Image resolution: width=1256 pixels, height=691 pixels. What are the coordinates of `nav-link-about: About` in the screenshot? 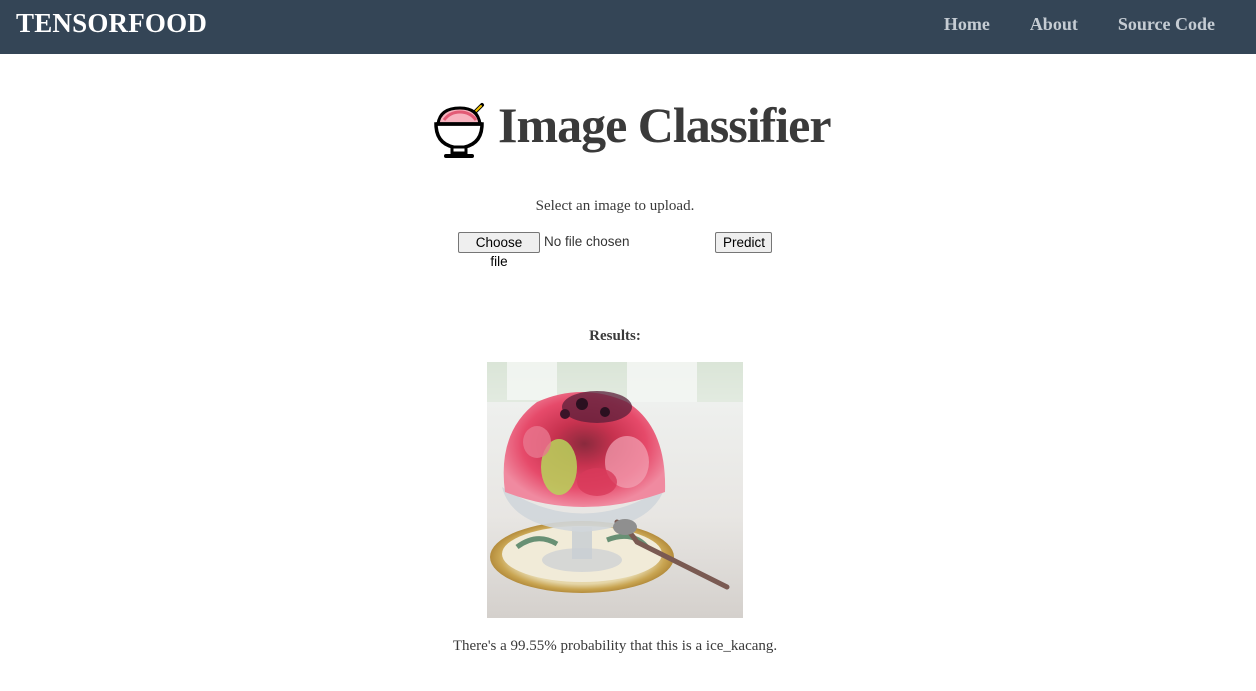 It's located at (1054, 24).